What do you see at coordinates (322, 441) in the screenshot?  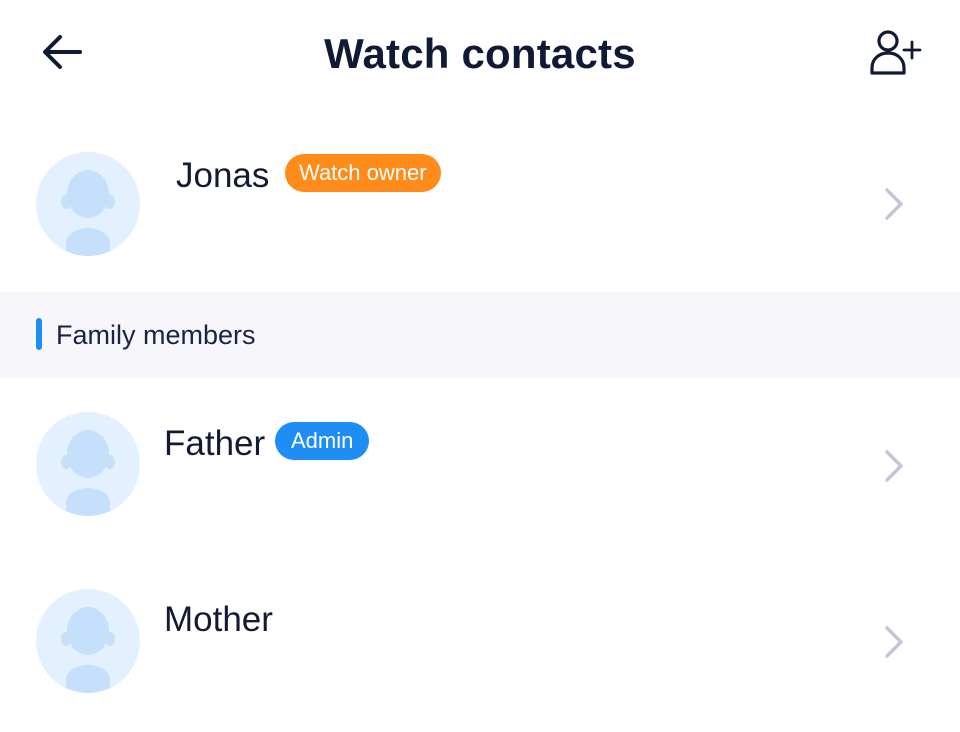 I see `admin-badge: Admin` at bounding box center [322, 441].